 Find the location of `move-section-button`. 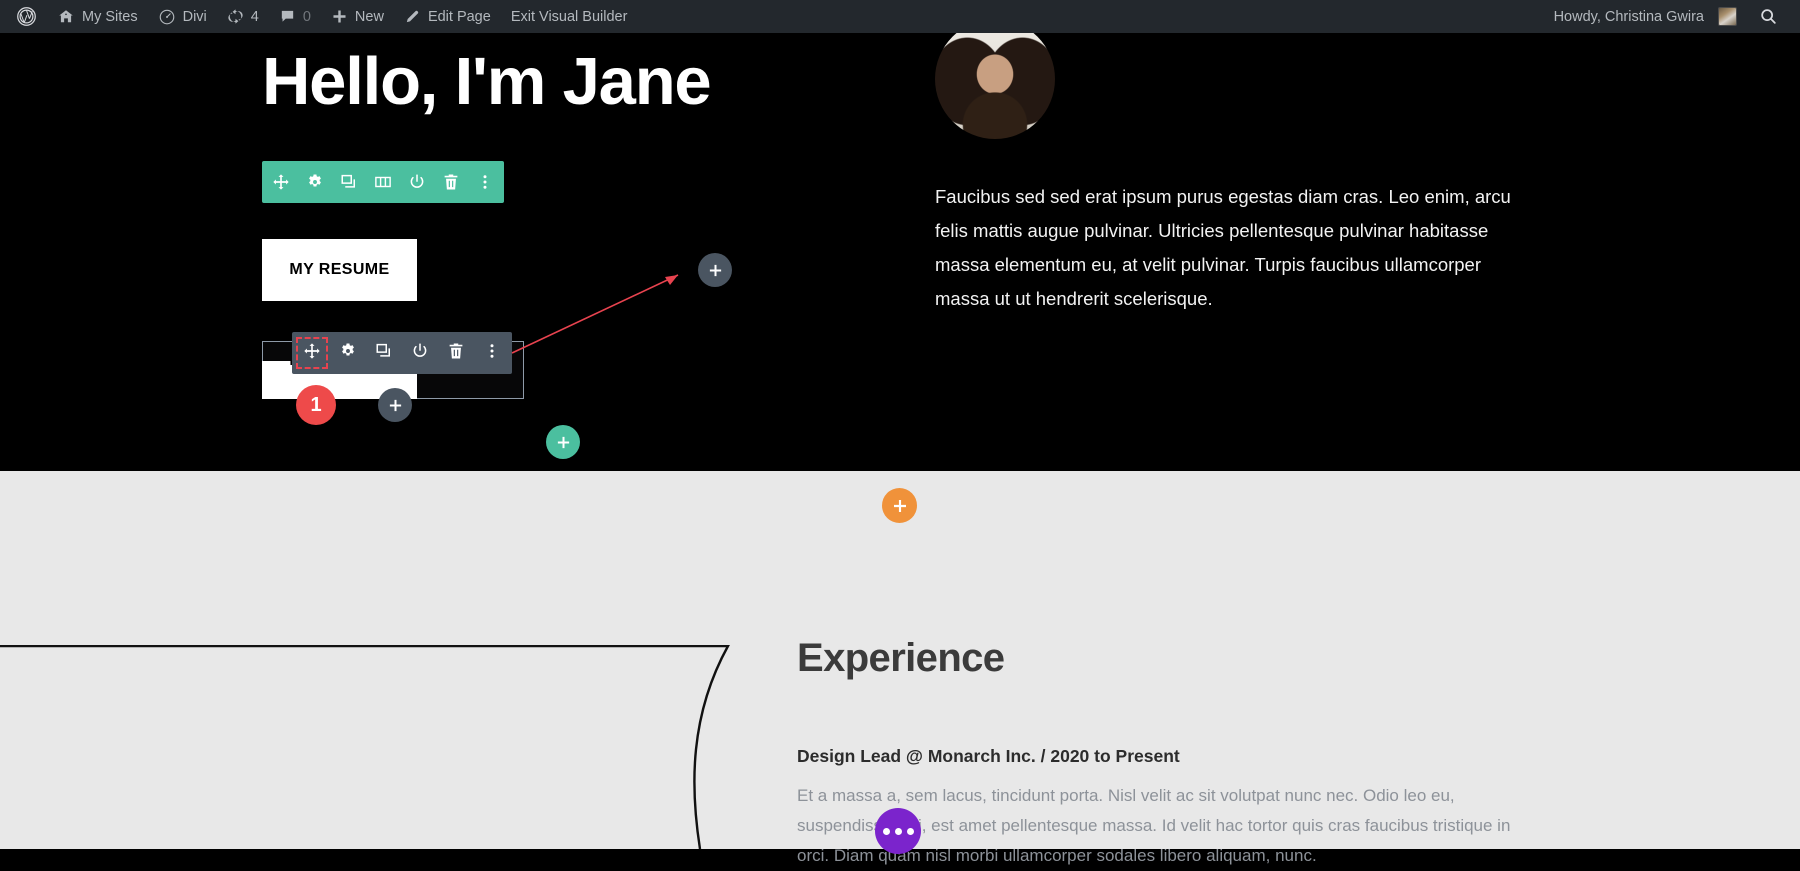

move-section-button is located at coordinates (281, 182).